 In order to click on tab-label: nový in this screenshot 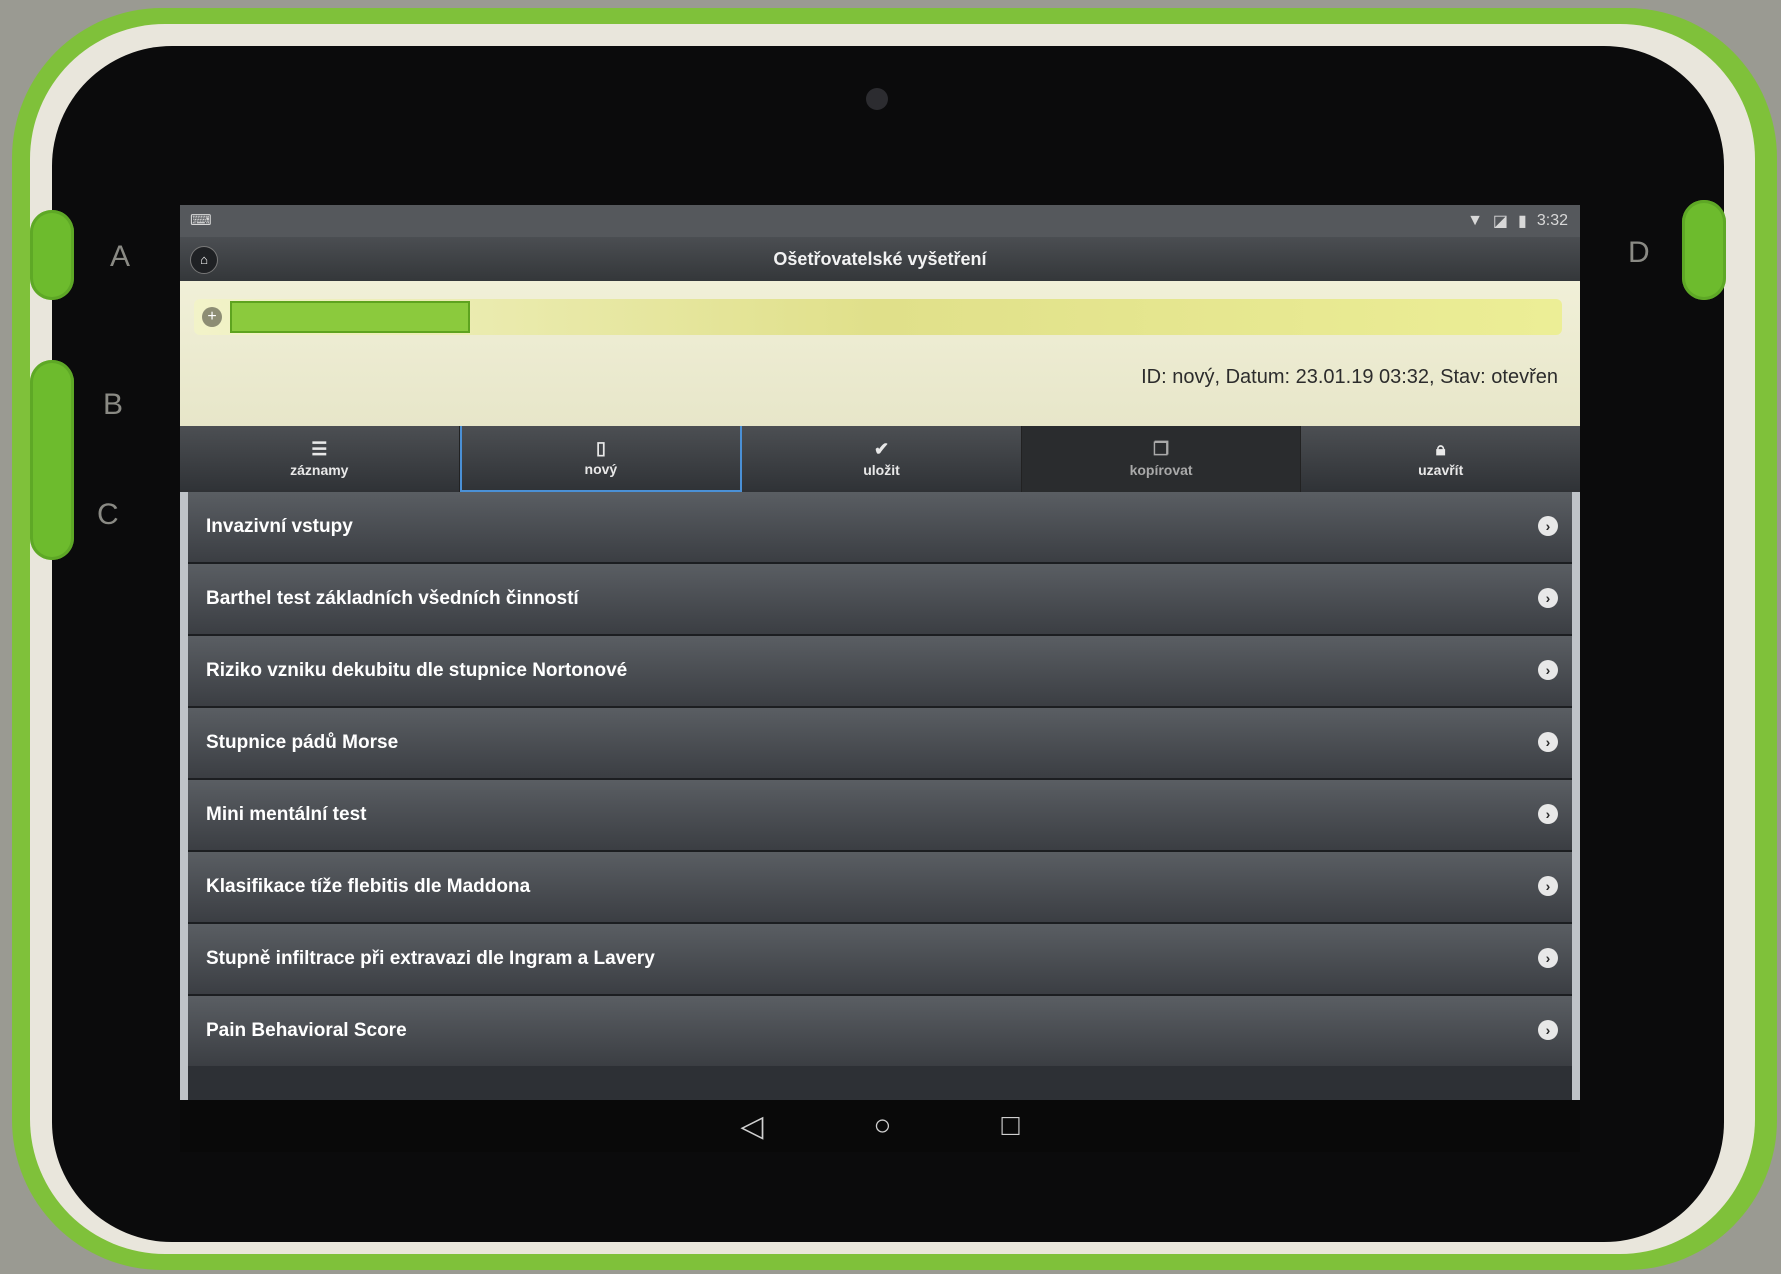, I will do `click(601, 469)`.